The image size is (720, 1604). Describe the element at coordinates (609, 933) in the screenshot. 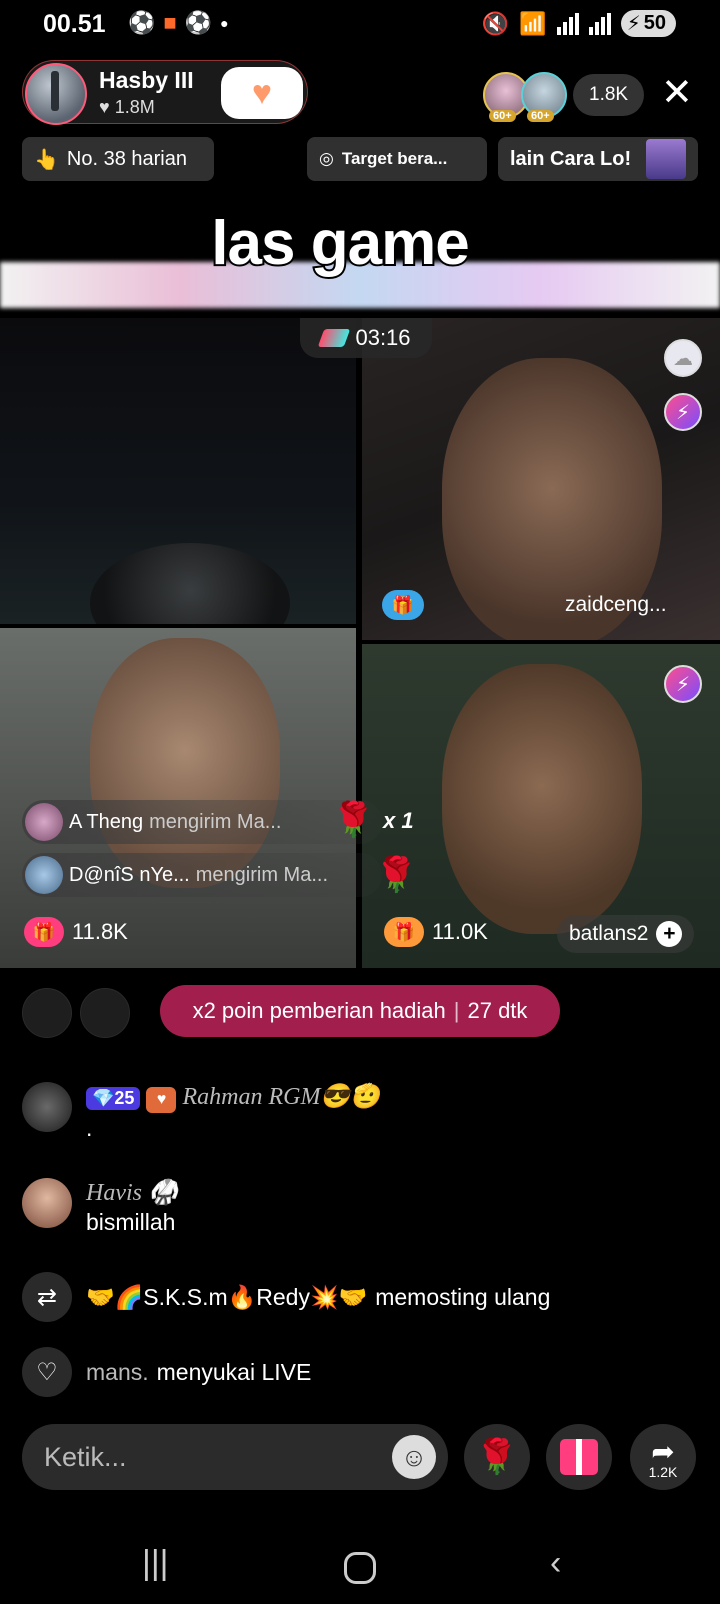

I see `guest-name: batlans2` at that location.